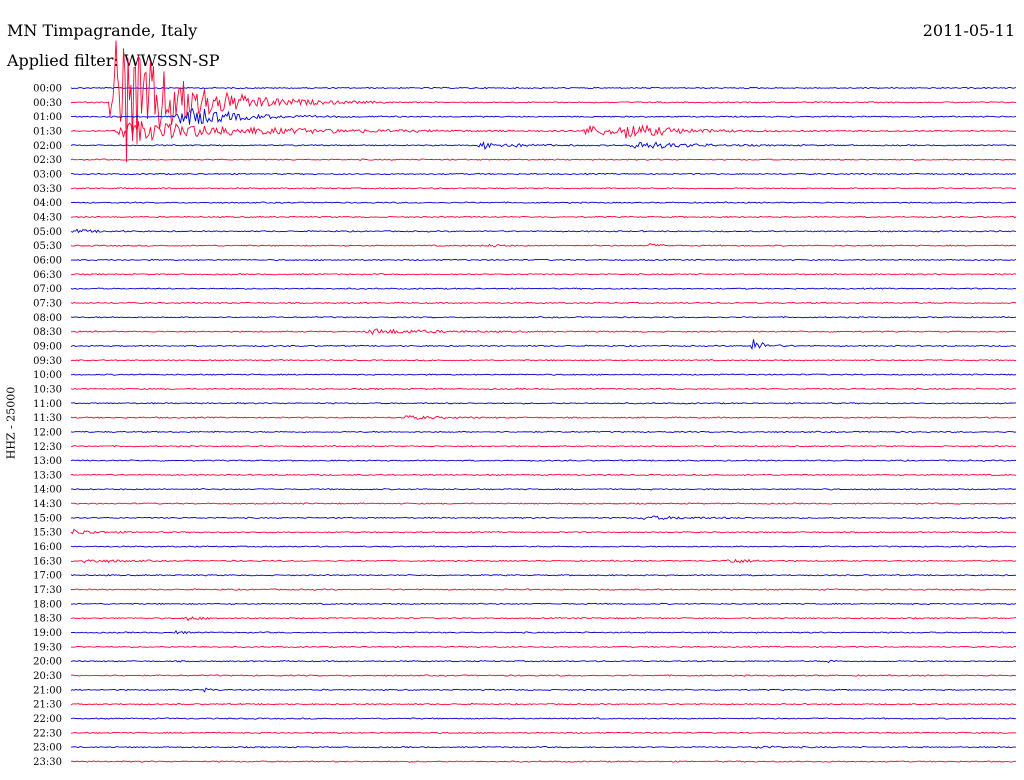  What do you see at coordinates (47, 705) in the screenshot?
I see `time-tick-label: 21:30` at bounding box center [47, 705].